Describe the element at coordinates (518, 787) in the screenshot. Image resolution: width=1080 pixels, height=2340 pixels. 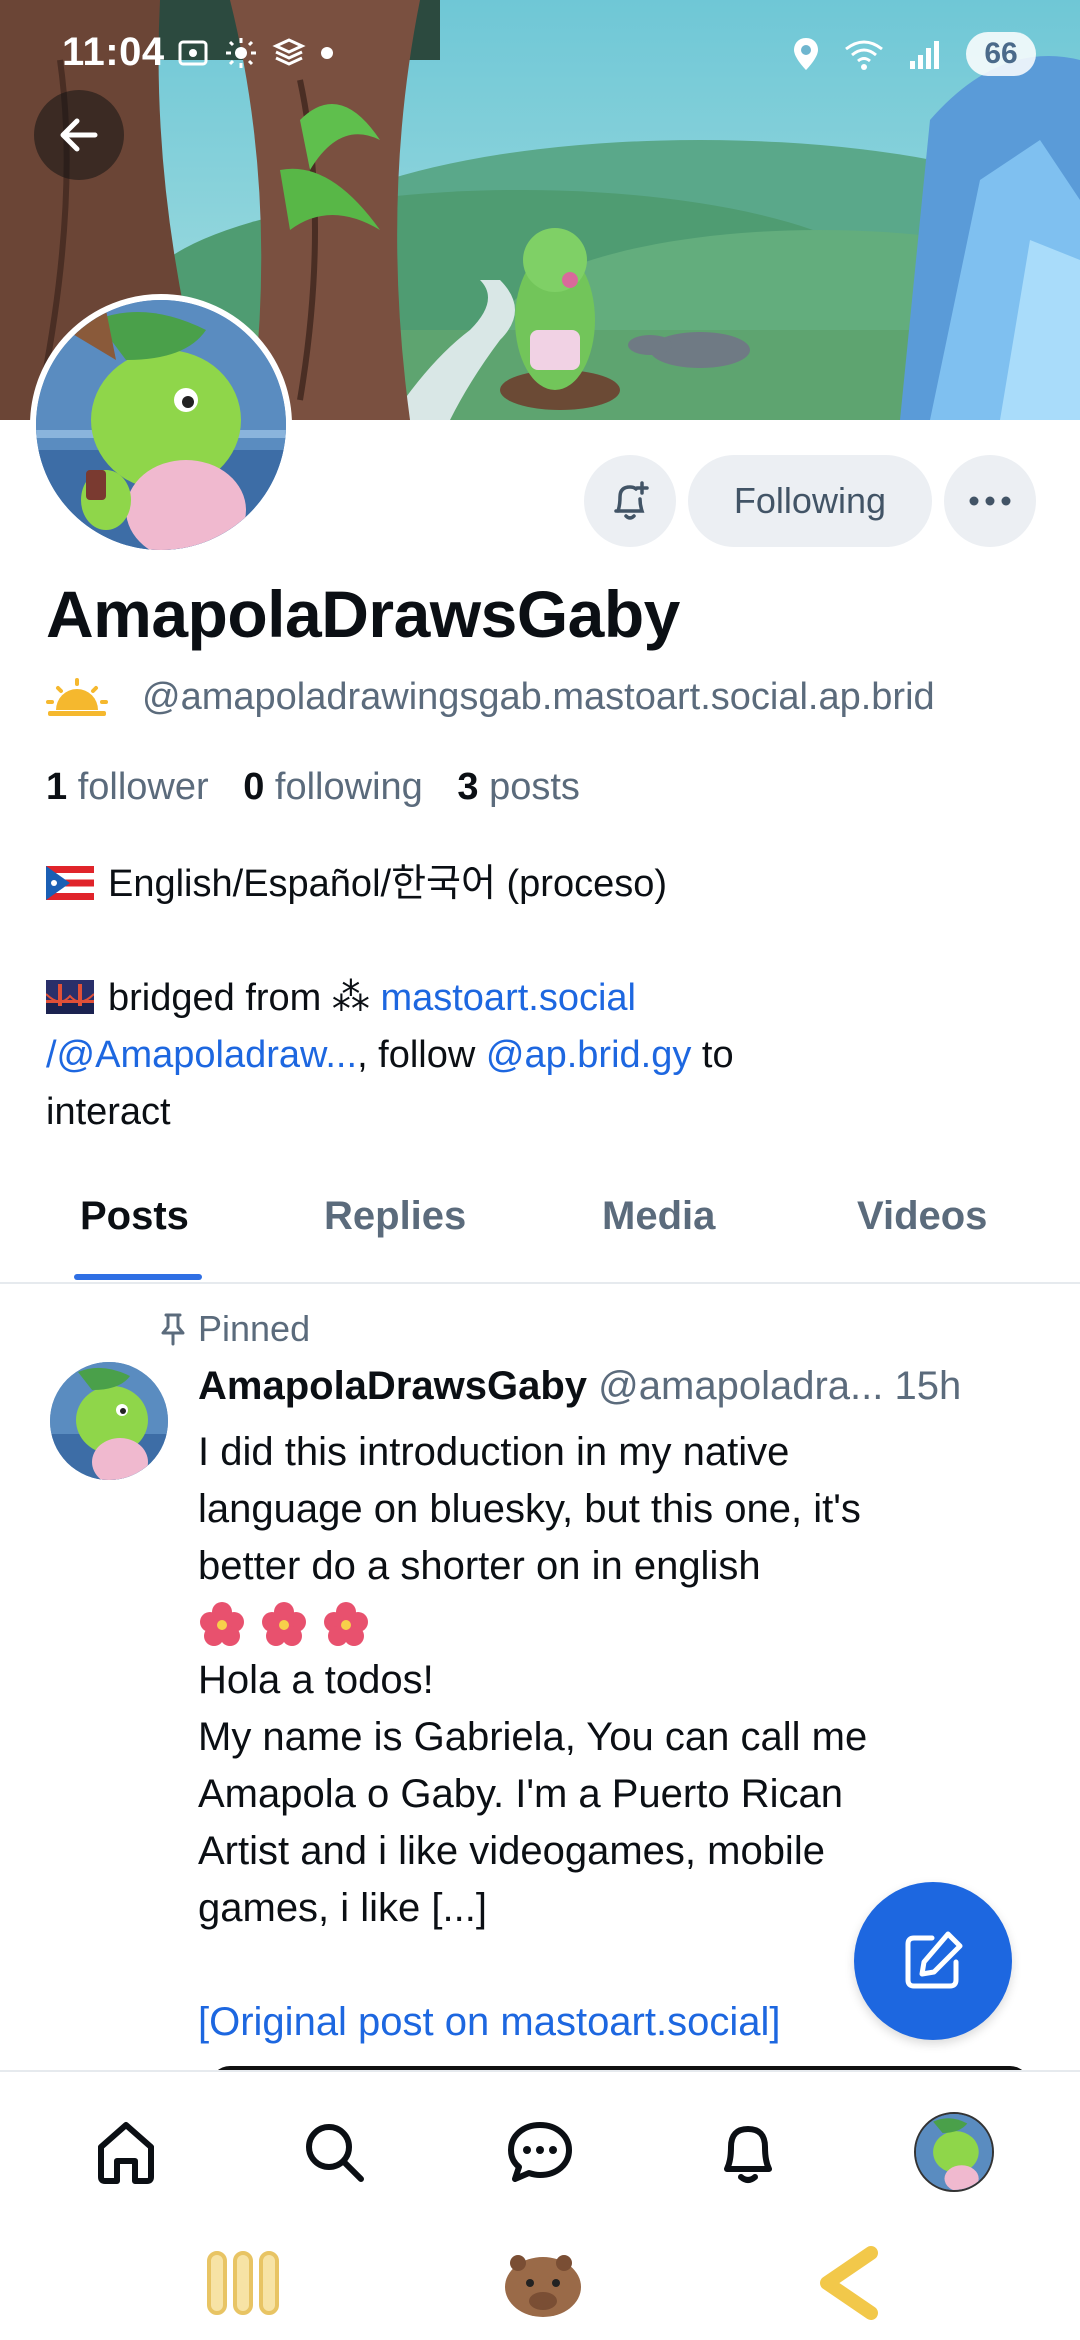
I see `posts-stat: 3 posts` at that location.